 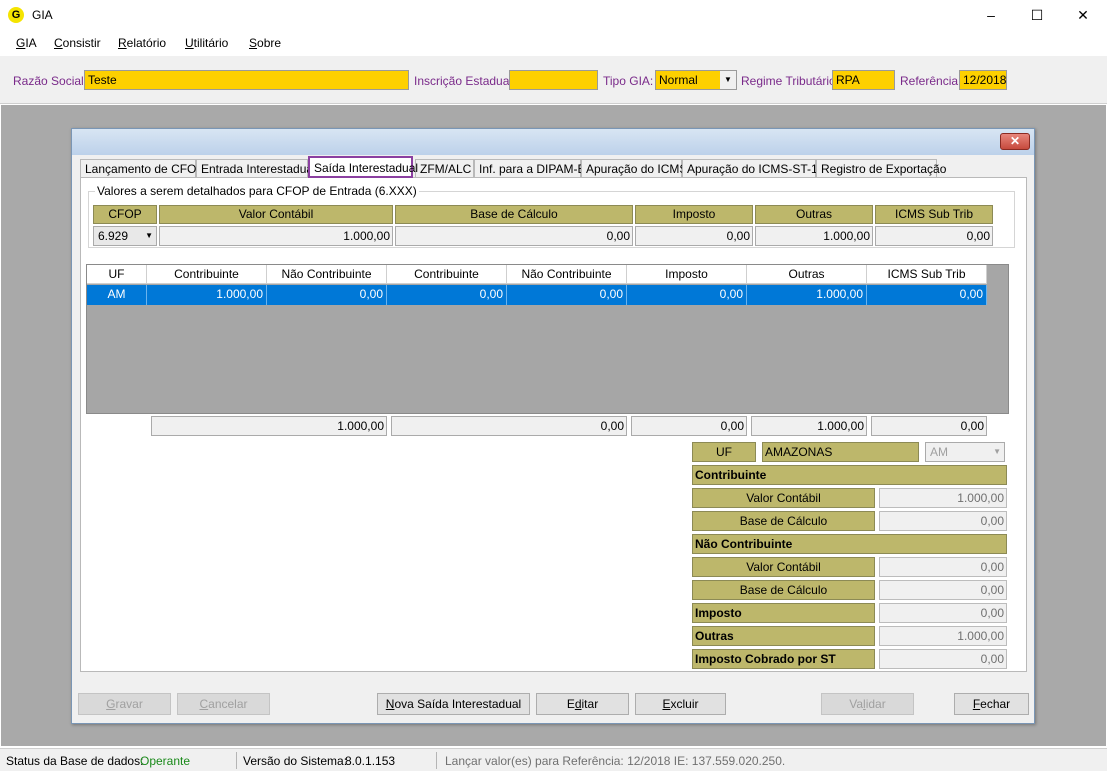 What do you see at coordinates (117, 274) in the screenshot?
I see `grid-header-uf: UF` at bounding box center [117, 274].